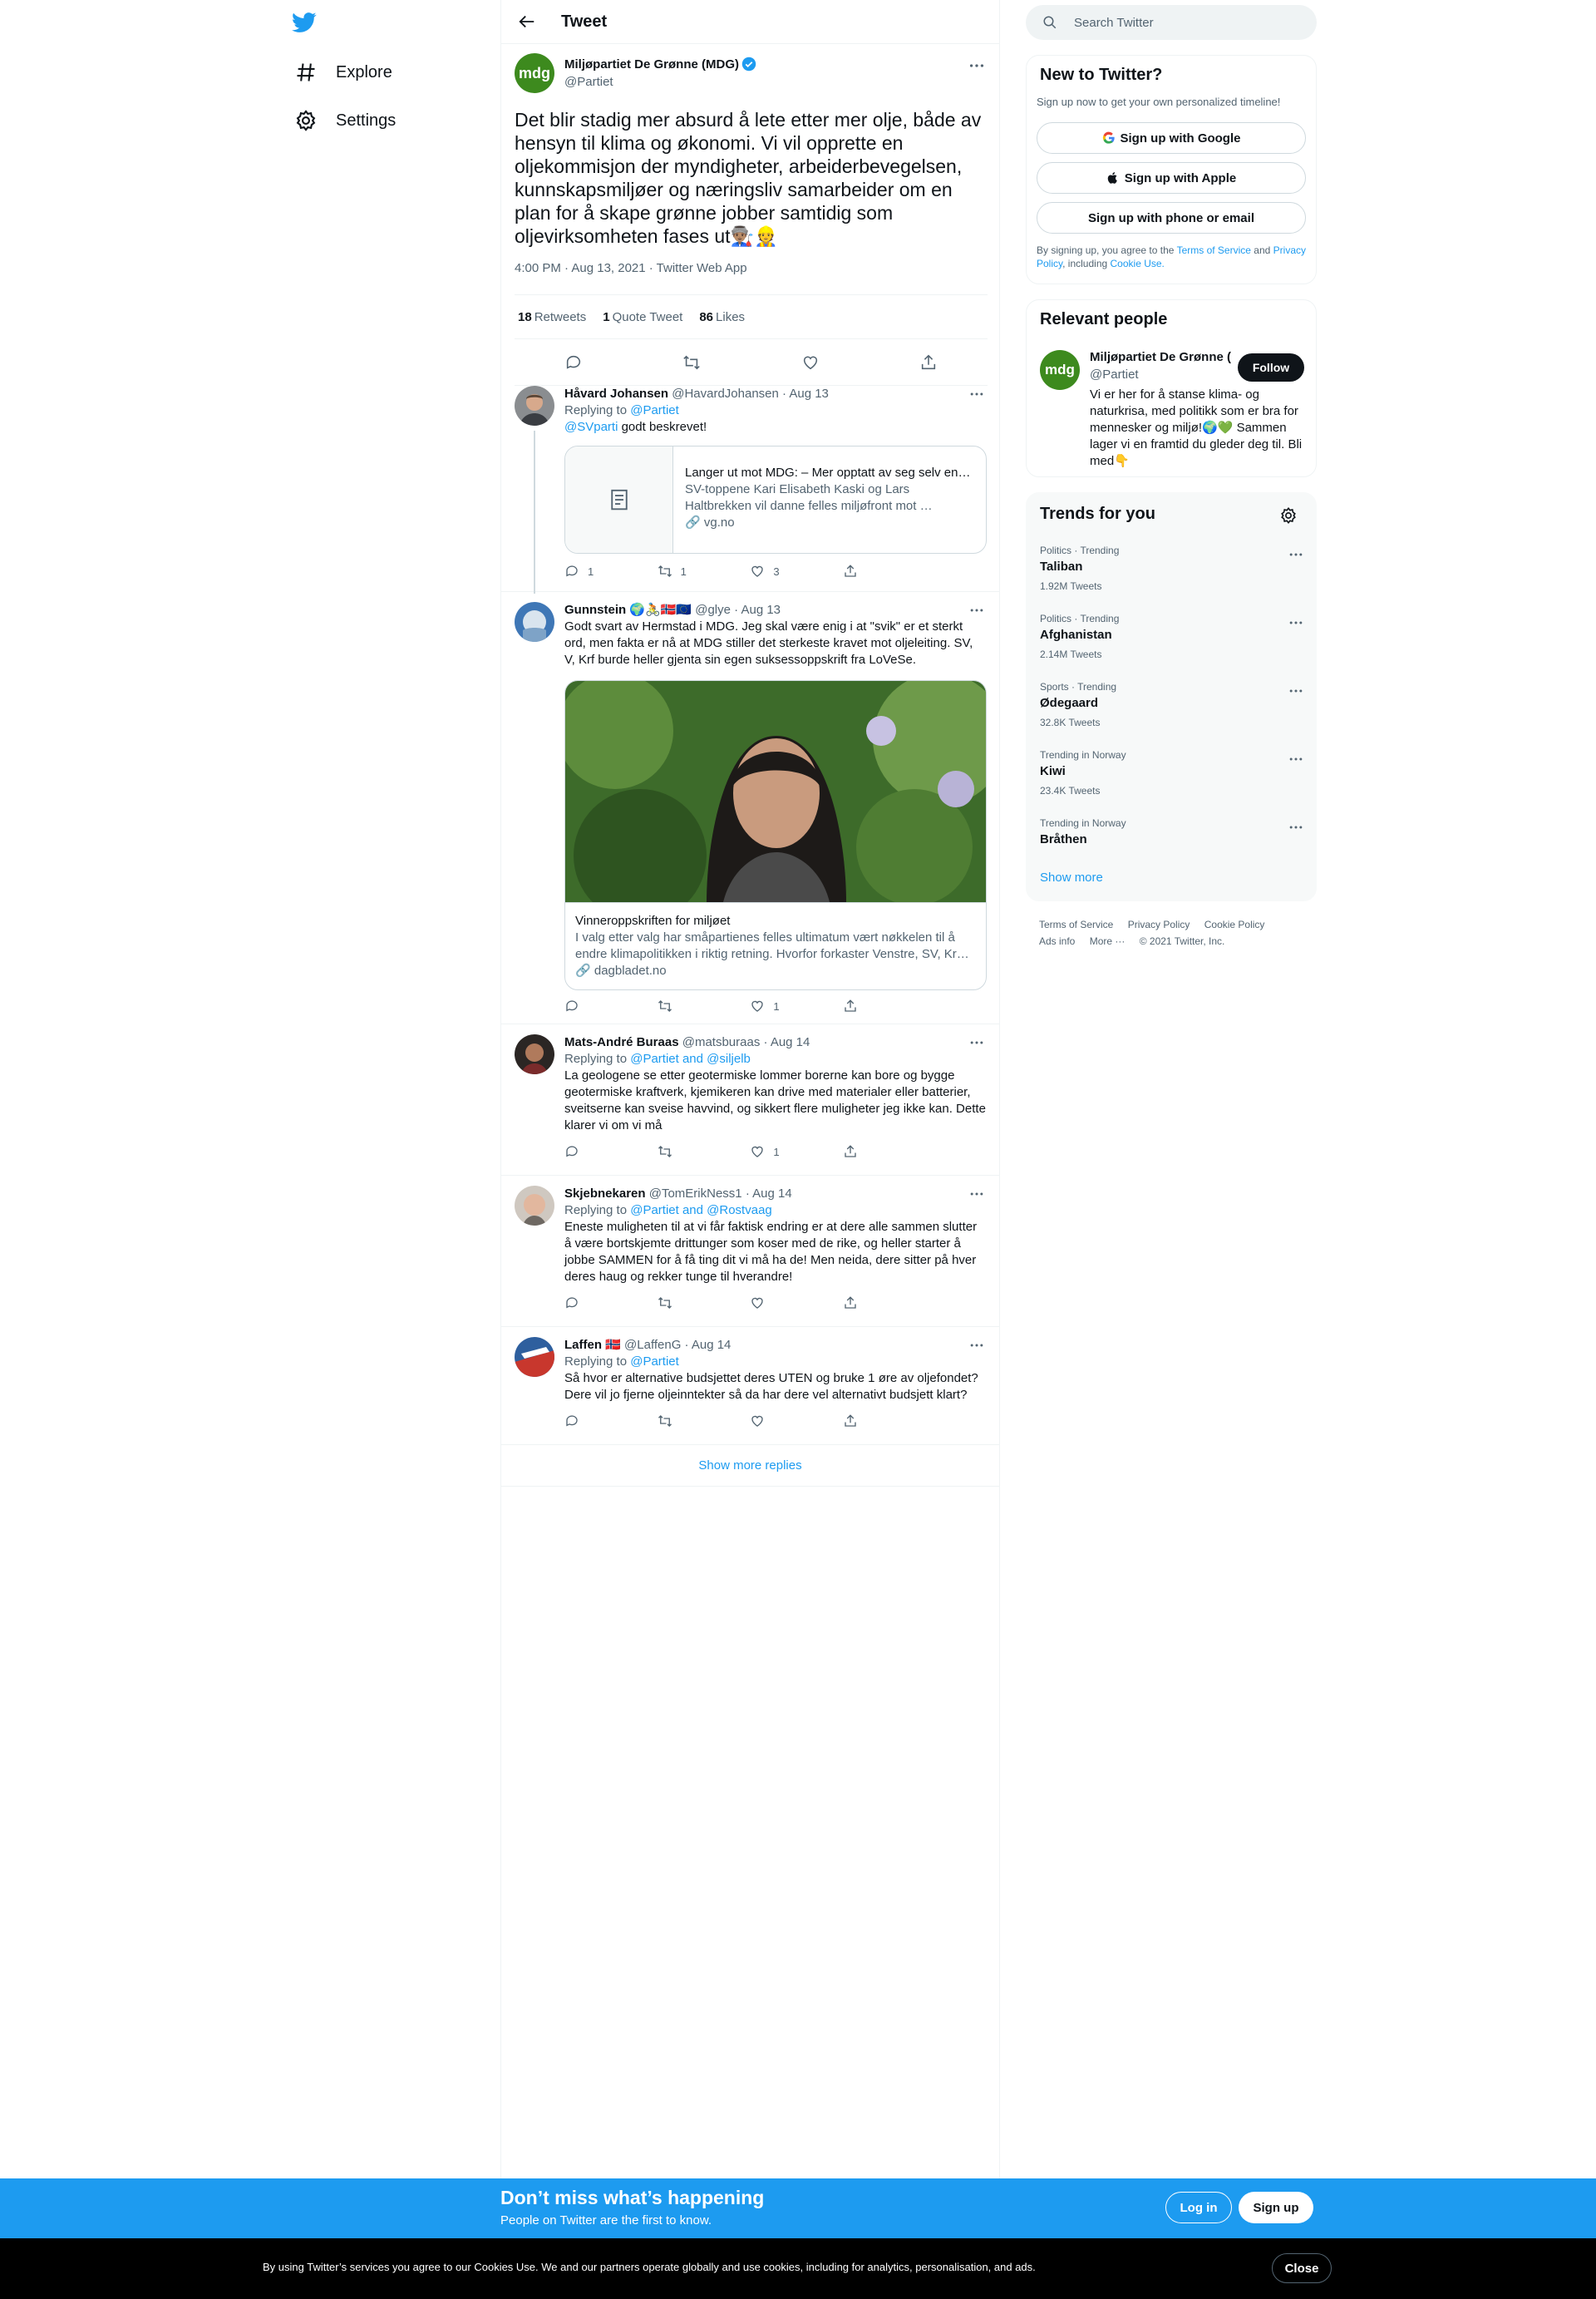 This screenshot has height=2299, width=1596. I want to click on trend-item: Trending in Norway Kiwi 23.4K Tweets, so click(1172, 783).